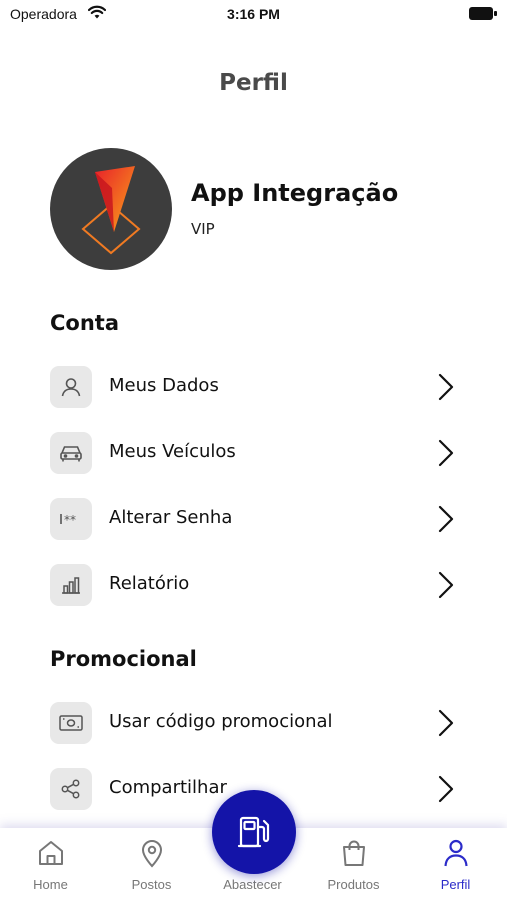  Describe the element at coordinates (149, 583) in the screenshot. I see `menu-item-label: Relatório` at that location.